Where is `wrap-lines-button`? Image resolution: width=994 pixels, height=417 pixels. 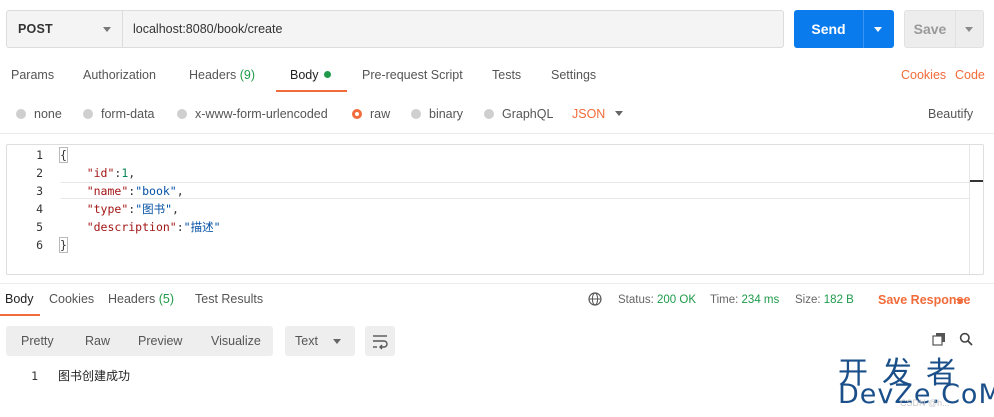
wrap-lines-button is located at coordinates (380, 341).